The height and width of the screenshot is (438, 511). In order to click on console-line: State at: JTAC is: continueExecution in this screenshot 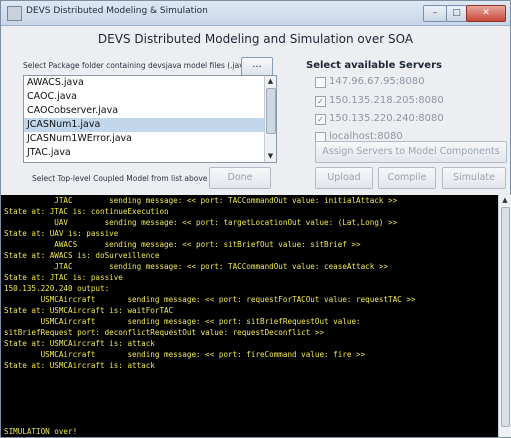, I will do `click(86, 211)`.